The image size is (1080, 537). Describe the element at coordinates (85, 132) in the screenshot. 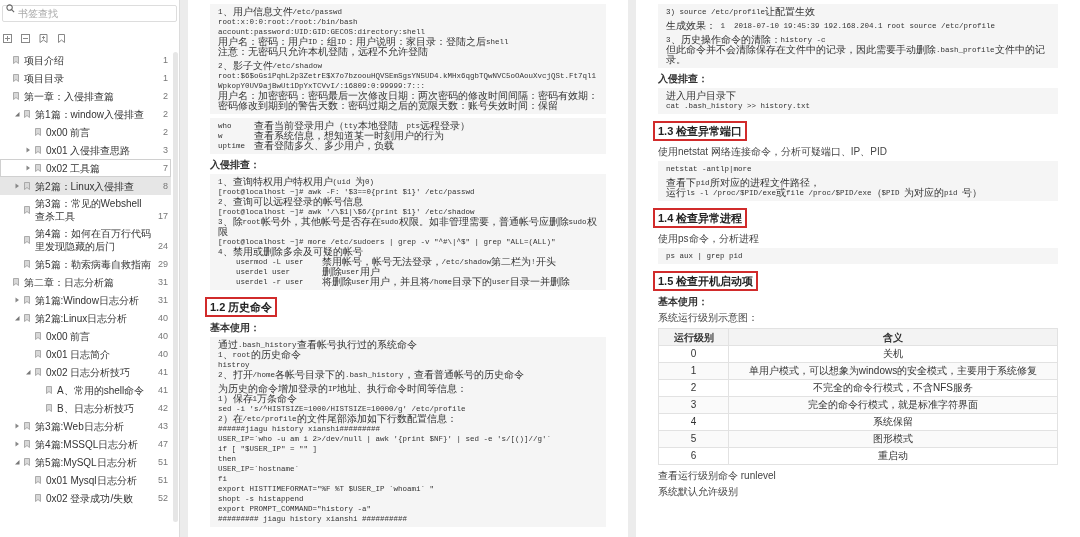

I see `bookmark-item: 0x00 前言 2` at that location.